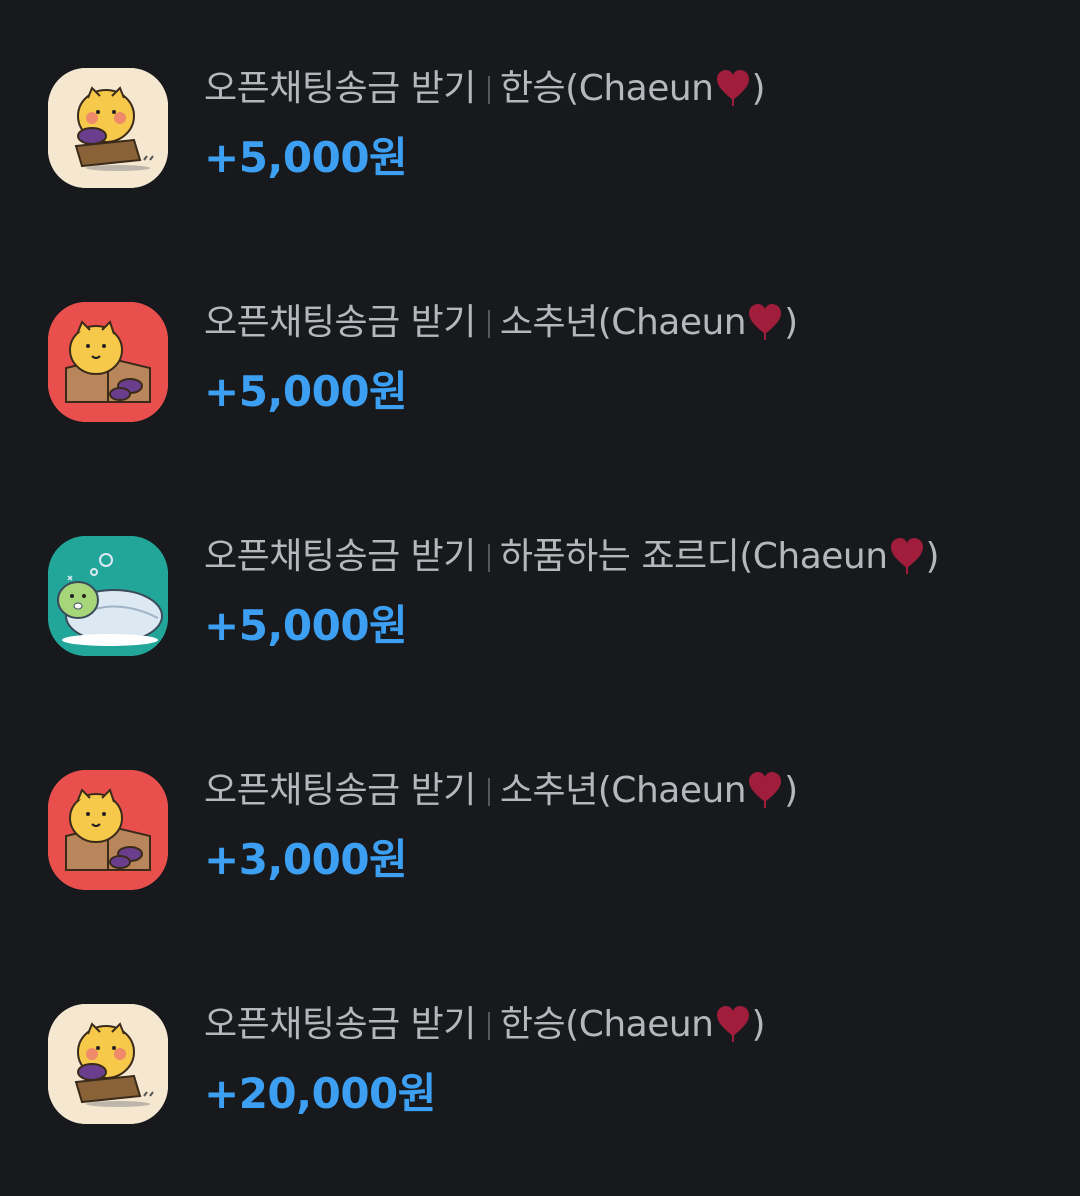 The width and height of the screenshot is (1080, 1196). What do you see at coordinates (306, 859) in the screenshot?
I see `transaction-amount: +3,000원` at bounding box center [306, 859].